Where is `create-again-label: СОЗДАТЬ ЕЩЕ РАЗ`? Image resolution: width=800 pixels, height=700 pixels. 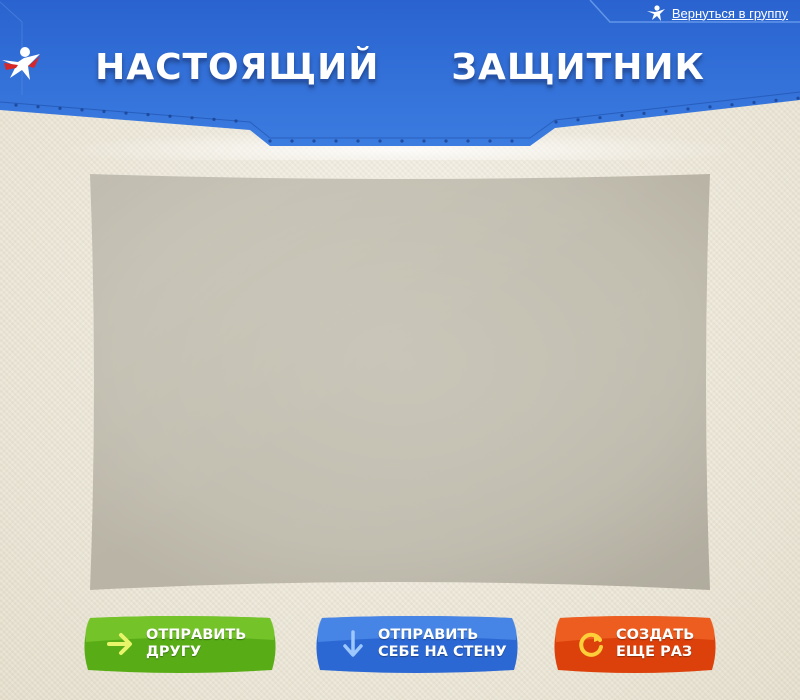
create-again-label: СОЗДАТЬ ЕЩЕ РАЗ is located at coordinates (655, 643).